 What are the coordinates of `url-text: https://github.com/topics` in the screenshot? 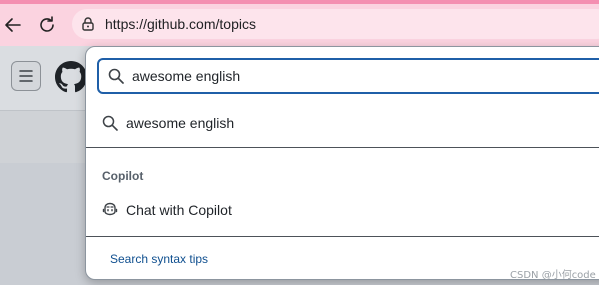 It's located at (180, 24).